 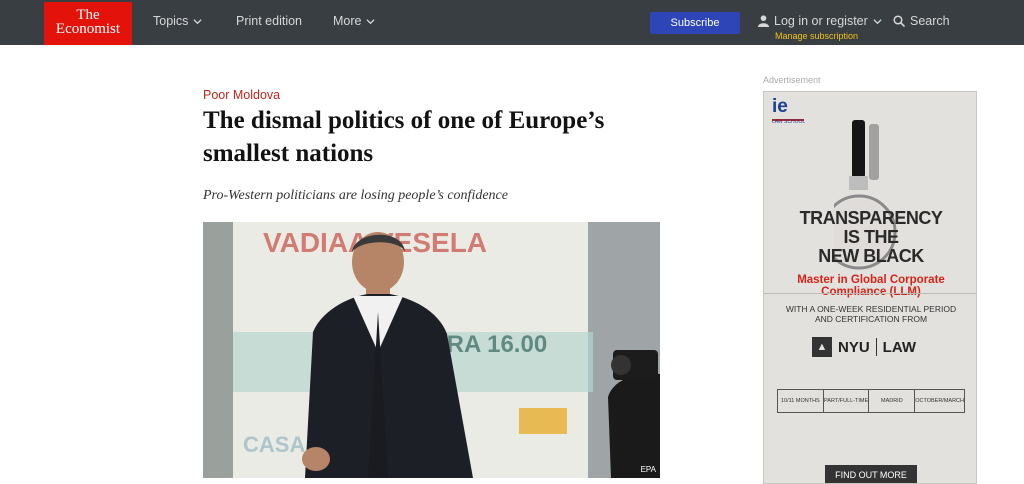 What do you see at coordinates (241, 95) in the screenshot?
I see `article-kicker: Poor Moldova` at bounding box center [241, 95].